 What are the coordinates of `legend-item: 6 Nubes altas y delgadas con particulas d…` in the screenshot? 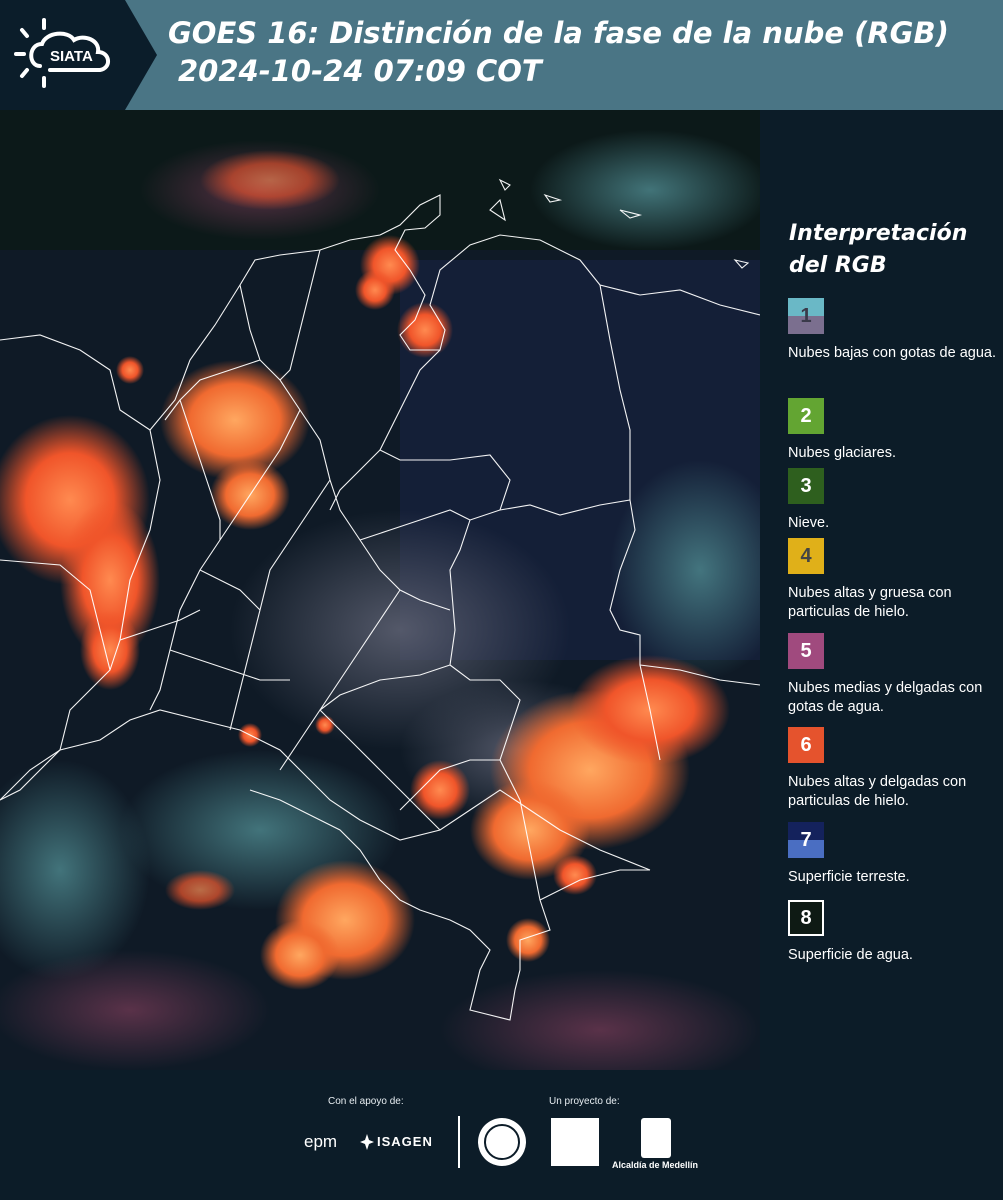 It's located at (893, 769).